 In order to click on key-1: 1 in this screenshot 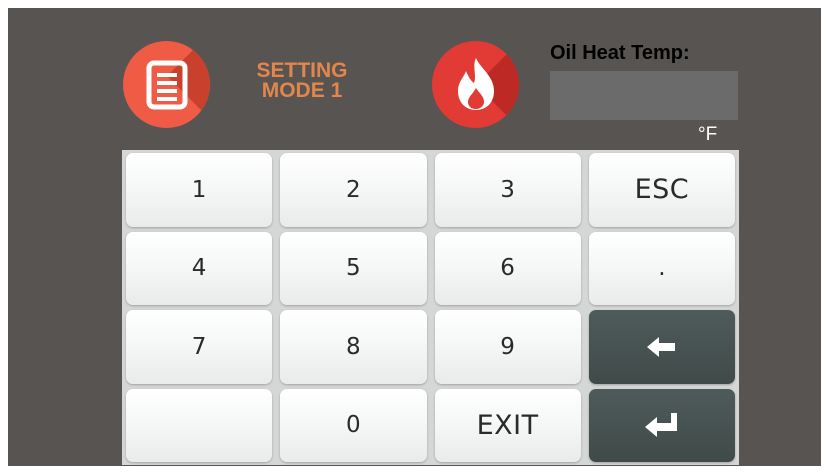, I will do `click(199, 190)`.